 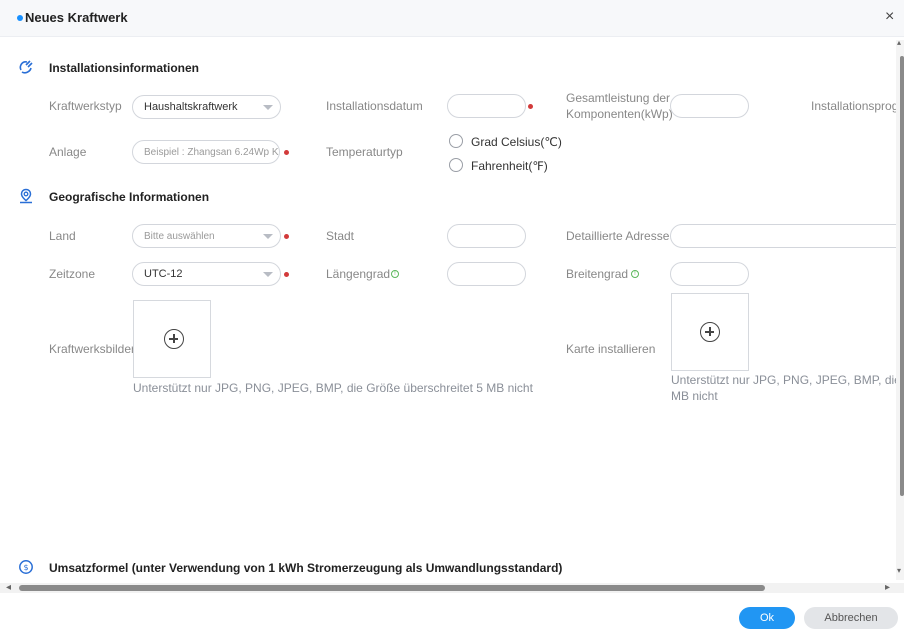 I want to click on total-power-field, so click(x=709, y=106).